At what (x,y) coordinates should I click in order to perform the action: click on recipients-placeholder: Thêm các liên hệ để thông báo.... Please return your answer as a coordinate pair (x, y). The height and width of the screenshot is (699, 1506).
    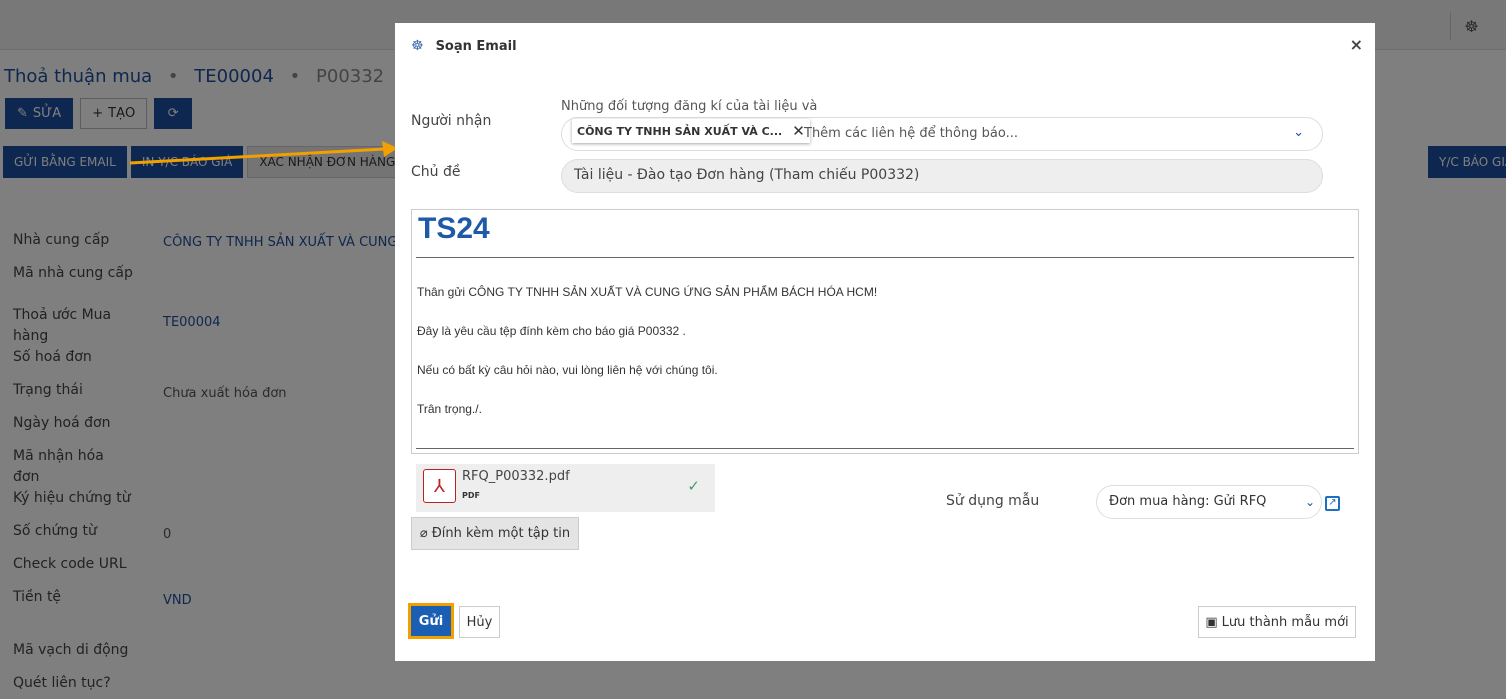
    Looking at the image, I should click on (911, 133).